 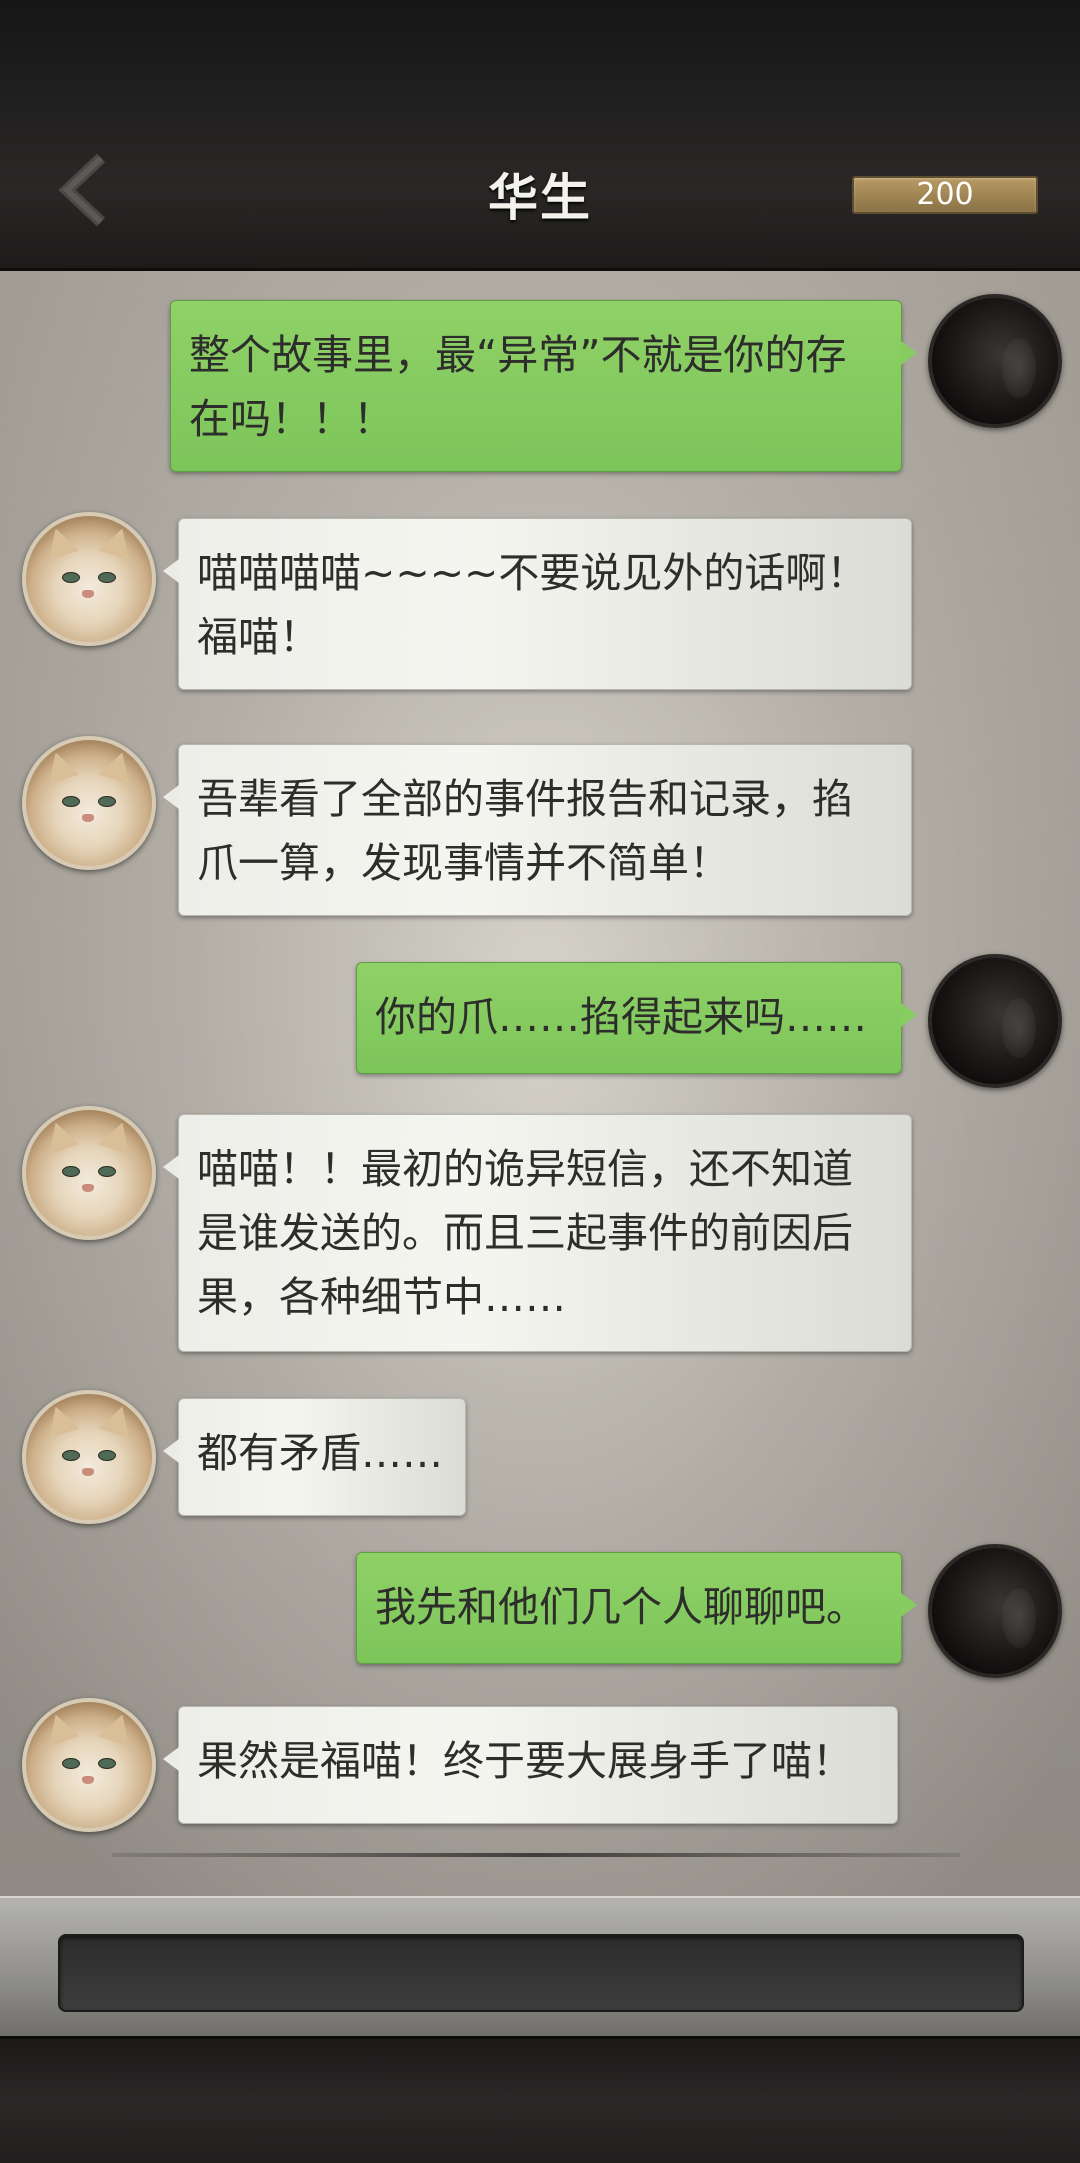 What do you see at coordinates (543, 386) in the screenshot?
I see `message-bubble-sent: 整个故事里，最“异常”不就是你的存在吗！！！` at bounding box center [543, 386].